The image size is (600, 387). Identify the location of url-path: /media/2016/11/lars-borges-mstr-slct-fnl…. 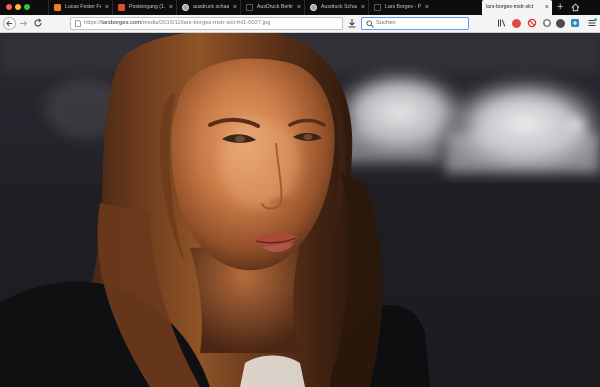
(206, 22).